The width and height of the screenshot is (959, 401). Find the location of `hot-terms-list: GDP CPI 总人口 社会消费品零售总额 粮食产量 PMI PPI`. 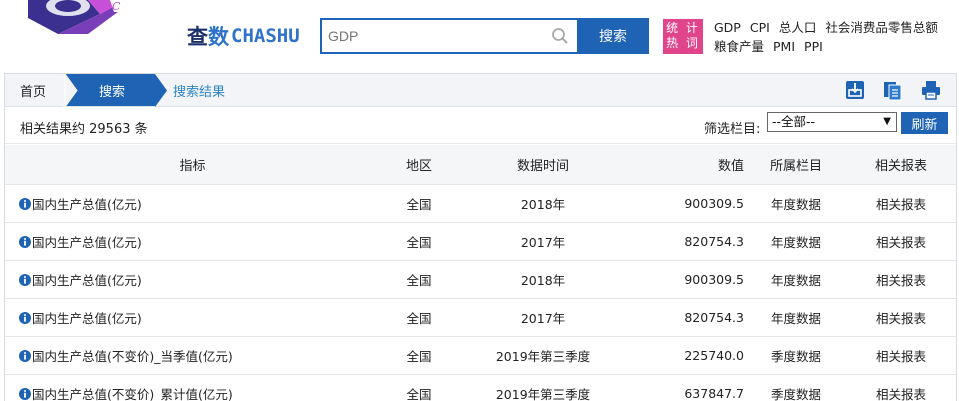

hot-terms-list: GDP CPI 总人口 社会消费品零售总额 粮食产量 PMI PPI is located at coordinates (834, 37).